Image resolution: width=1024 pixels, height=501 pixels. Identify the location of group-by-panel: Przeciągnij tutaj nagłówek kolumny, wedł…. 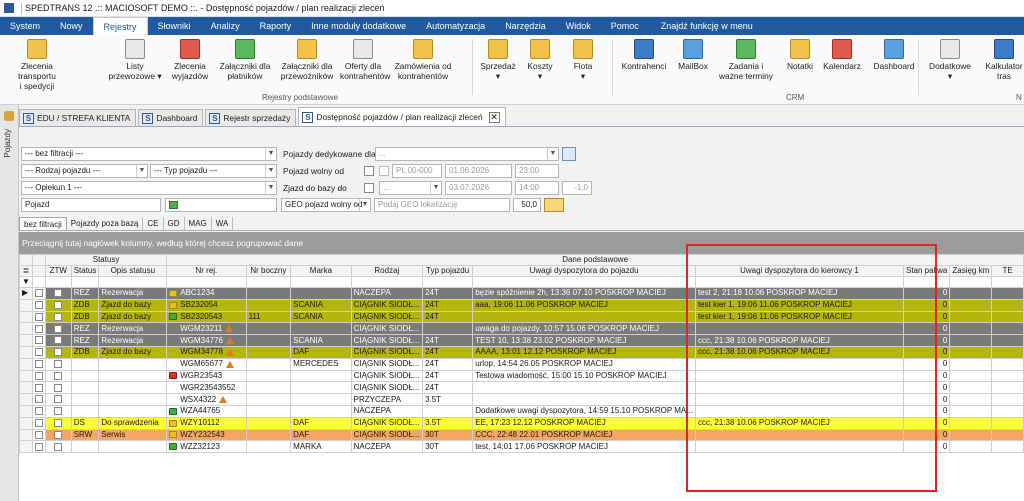
(521, 243).